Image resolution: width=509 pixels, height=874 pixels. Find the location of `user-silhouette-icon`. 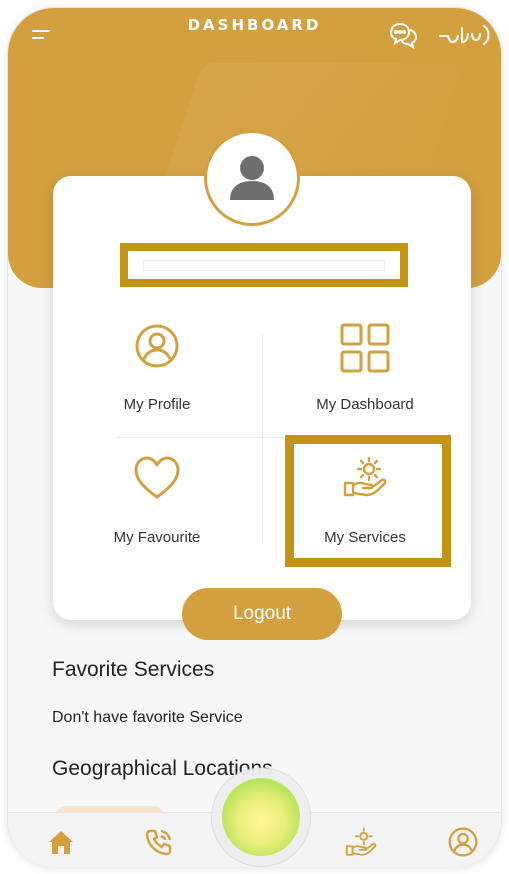

user-silhouette-icon is located at coordinates (252, 178).